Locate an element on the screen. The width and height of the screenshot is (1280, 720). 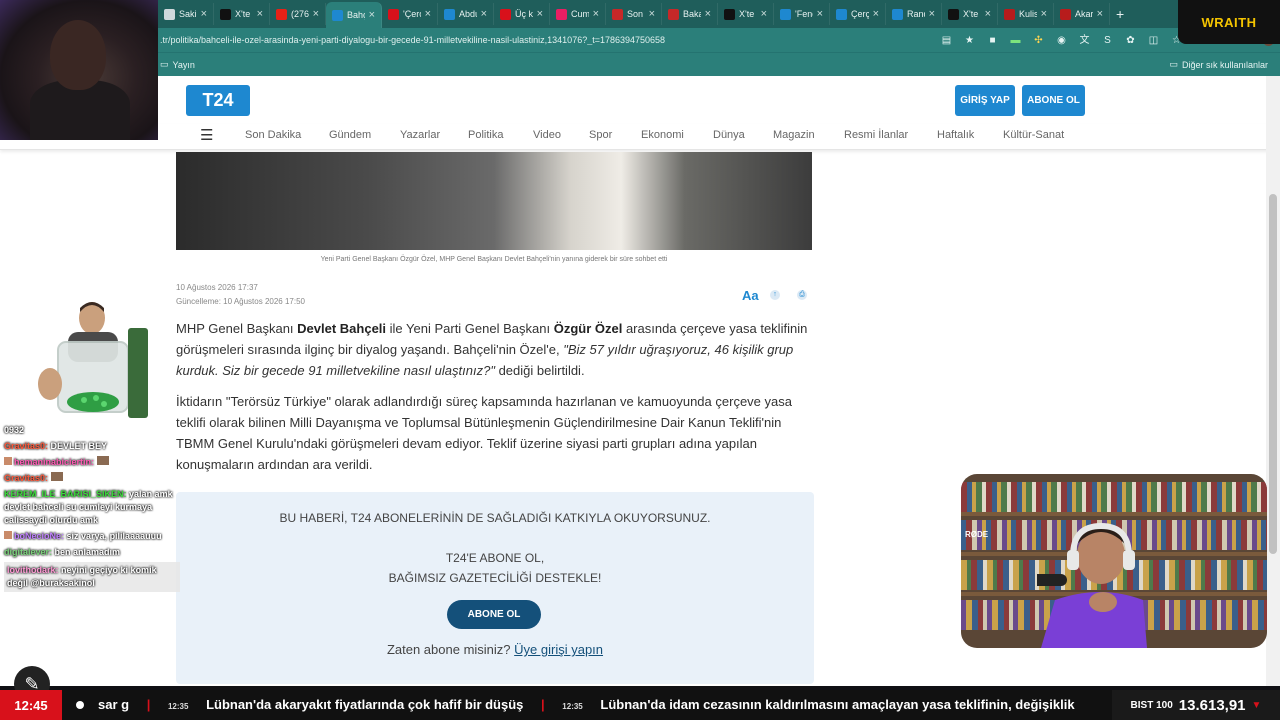
nav-item: Gündem is located at coordinates (350, 135).